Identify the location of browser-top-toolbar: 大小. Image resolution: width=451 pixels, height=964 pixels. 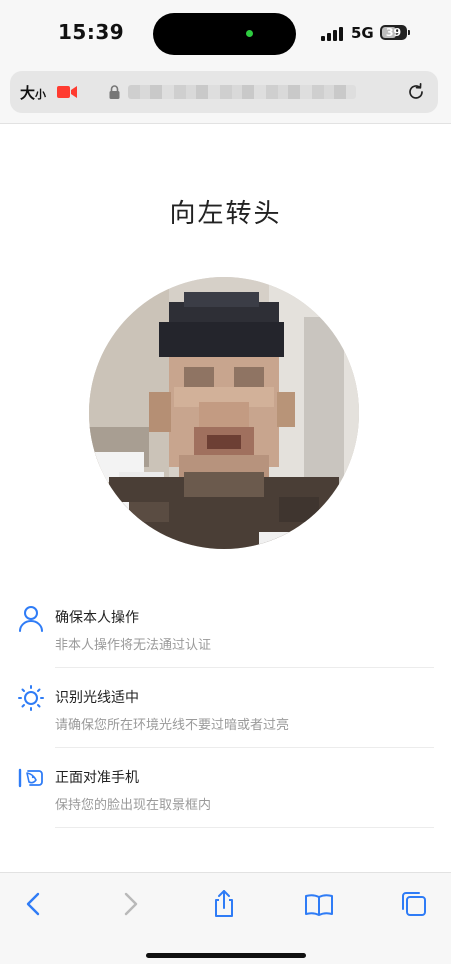
(225, 95).